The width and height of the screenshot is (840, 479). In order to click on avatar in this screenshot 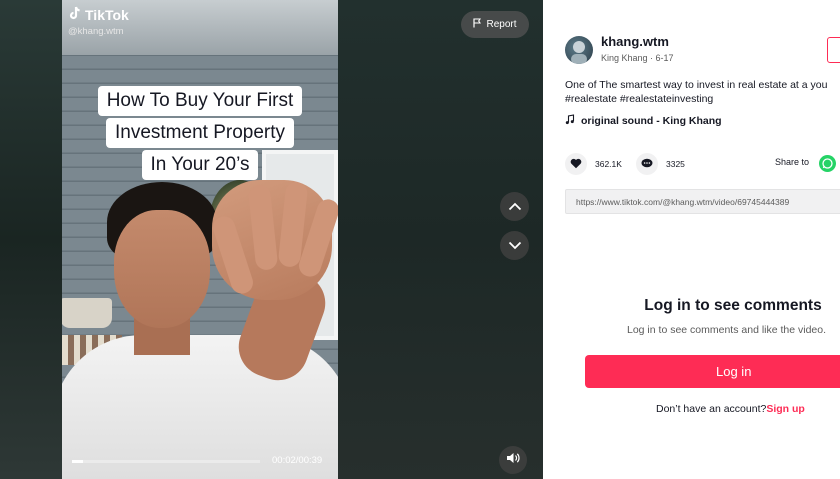, I will do `click(579, 50)`.